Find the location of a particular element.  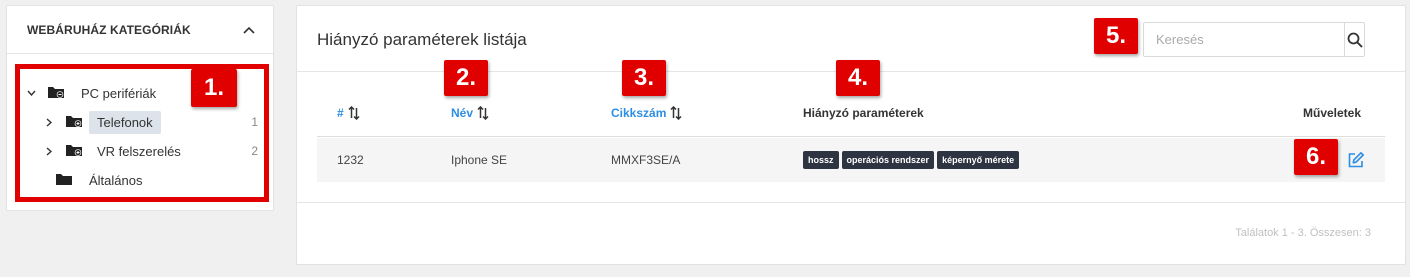

category-panel-header: WEBÁRUHÁZ KATEGÓRIÁK is located at coordinates (140, 30).